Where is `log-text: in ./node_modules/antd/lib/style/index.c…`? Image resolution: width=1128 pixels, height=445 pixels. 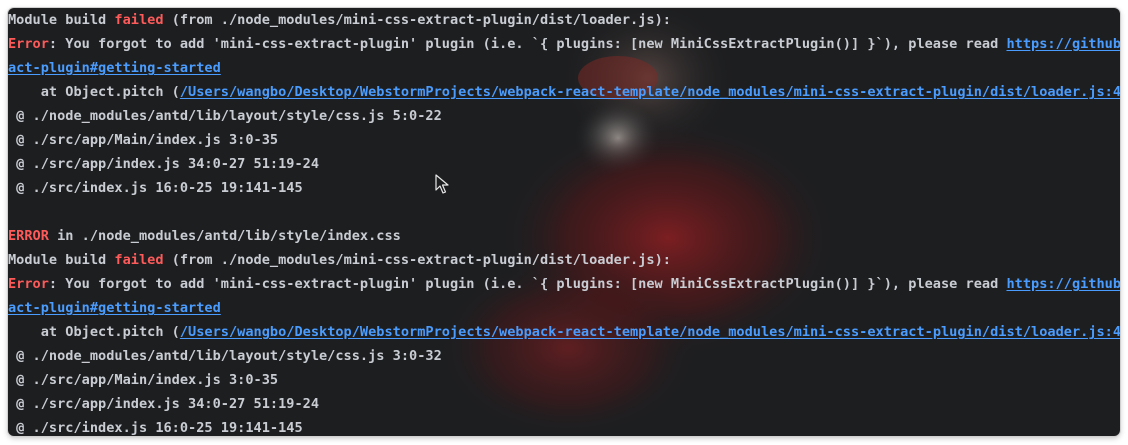 log-text: in ./node_modules/antd/lib/style/index.c… is located at coordinates (224, 236).